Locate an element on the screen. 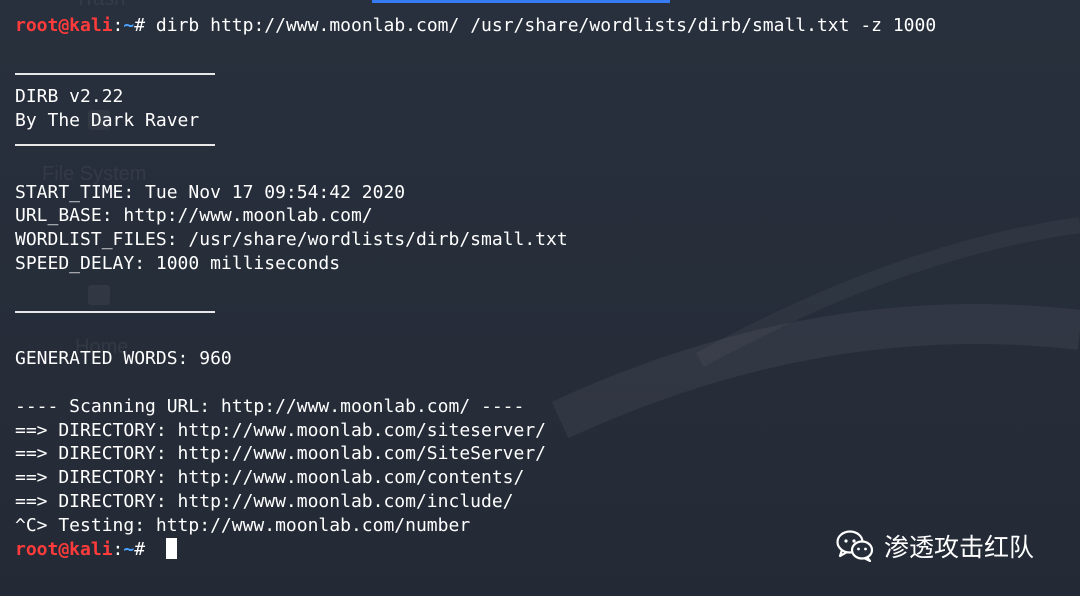 This screenshot has height=596, width=1080. url-base-line: URL_BASE: http://www.moonlab.com/ is located at coordinates (194, 216).